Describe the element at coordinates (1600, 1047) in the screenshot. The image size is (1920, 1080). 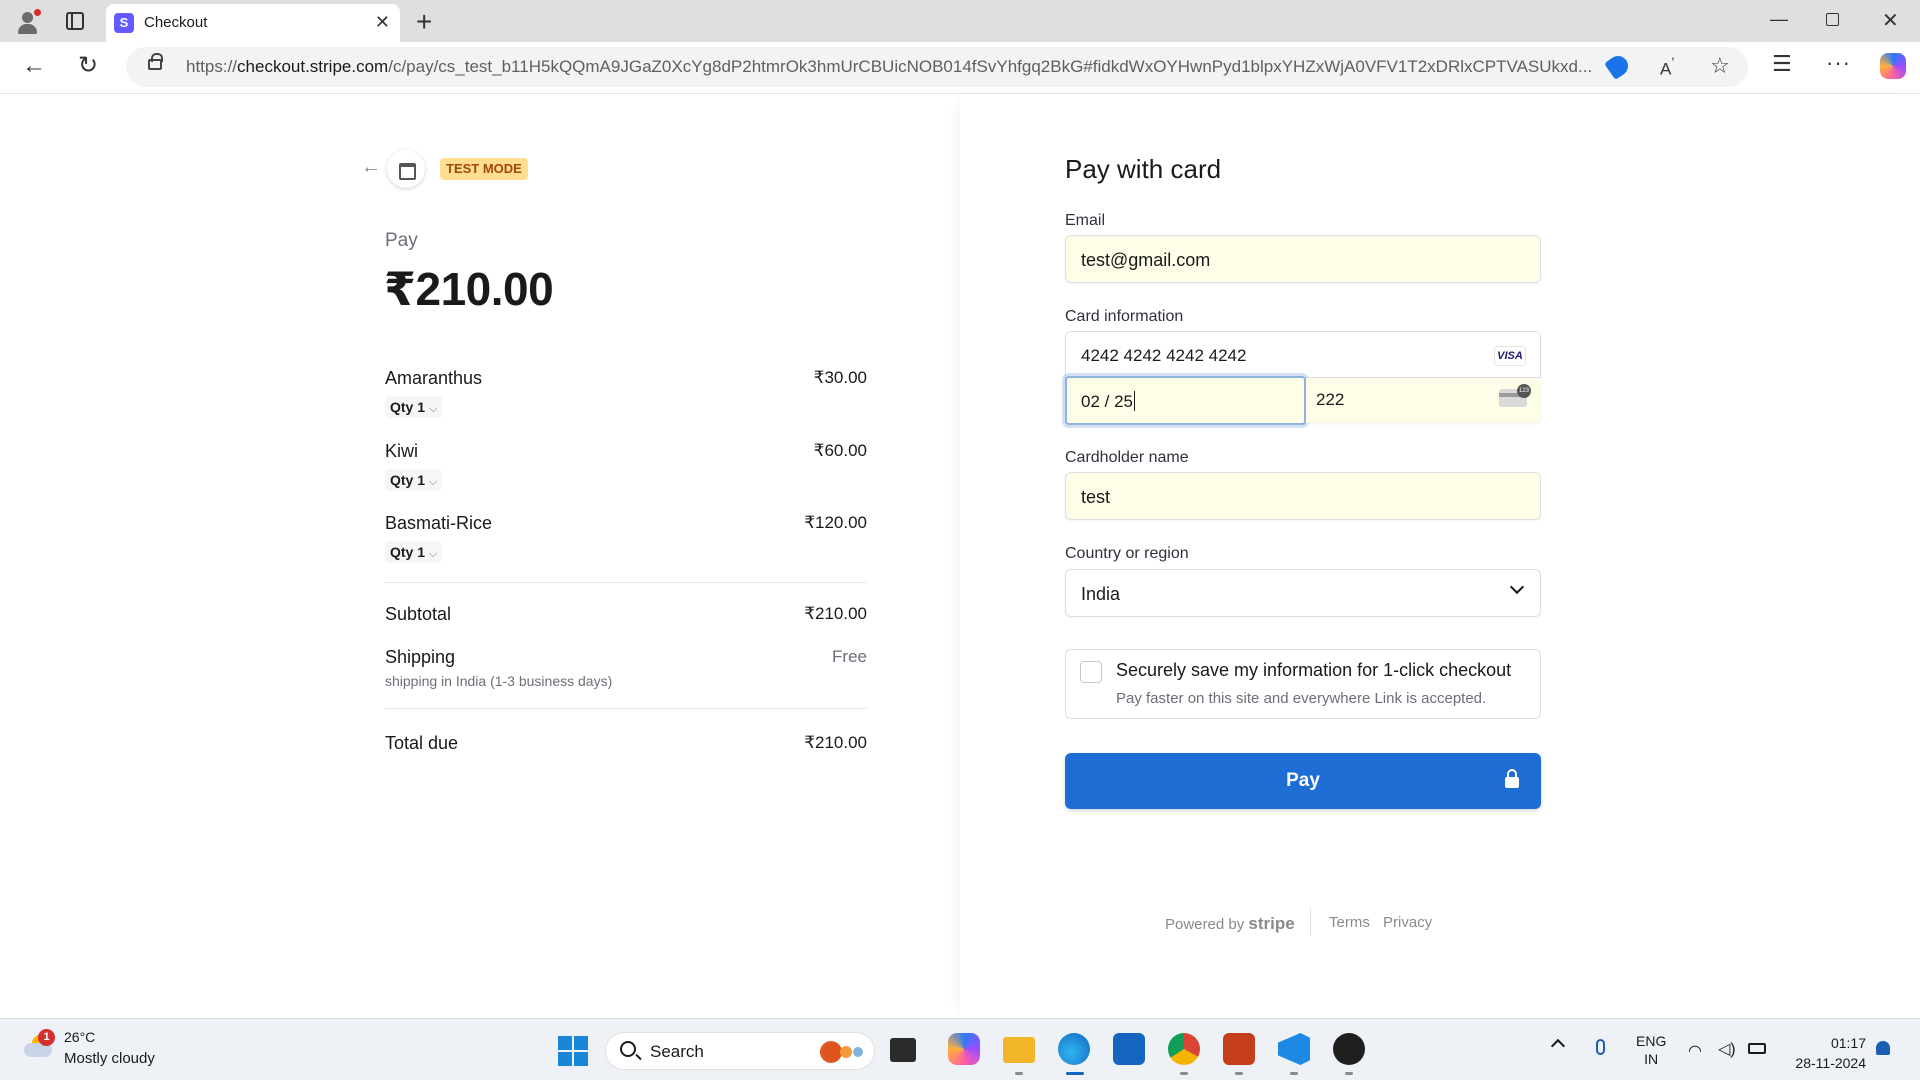
I see `microphone-icon` at that location.